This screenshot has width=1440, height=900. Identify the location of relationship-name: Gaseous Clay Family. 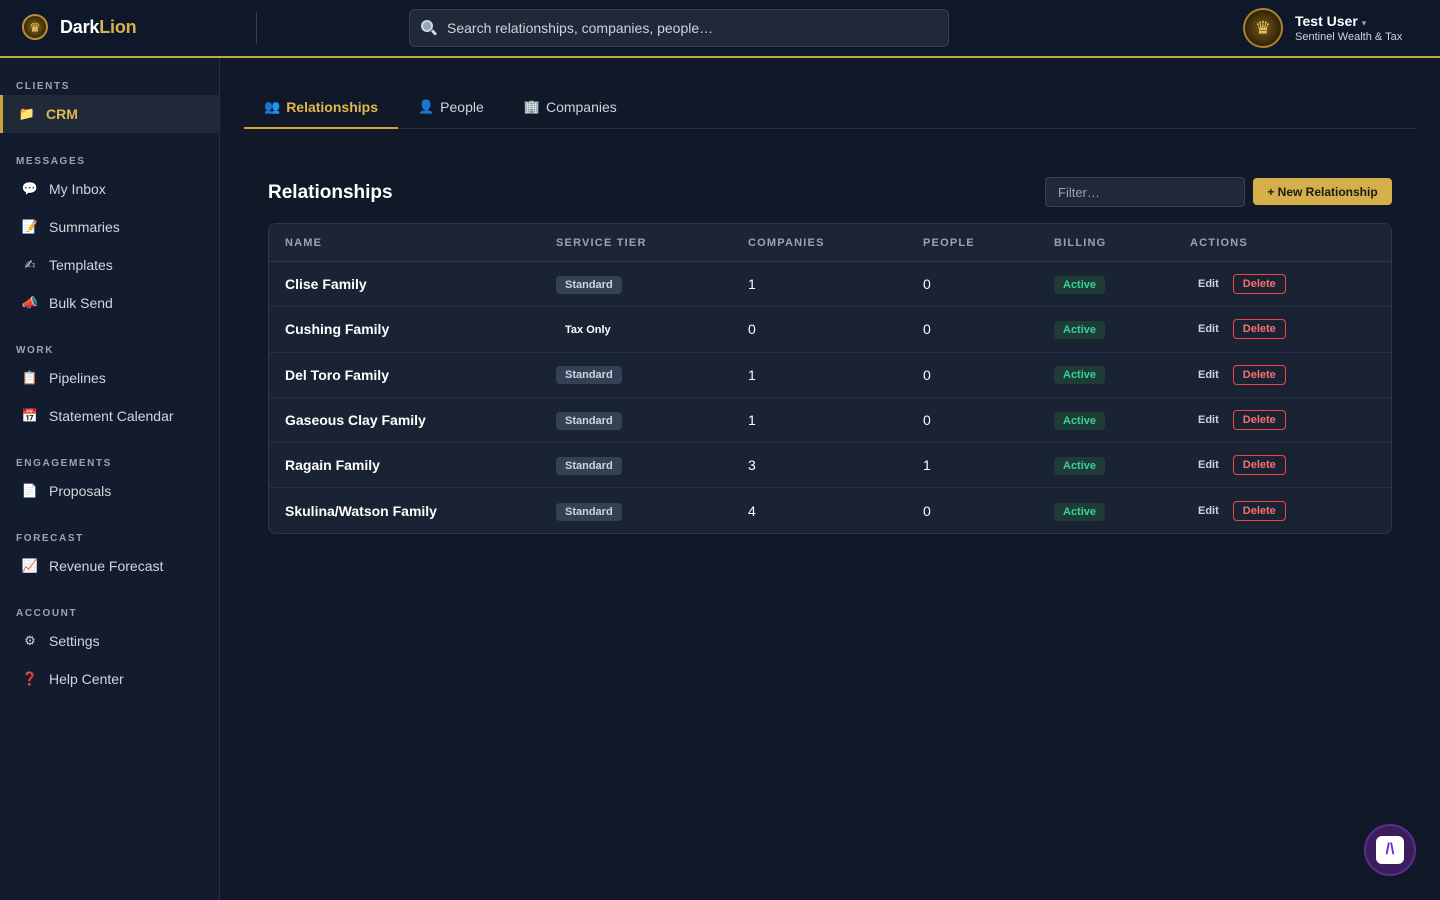
(355, 420).